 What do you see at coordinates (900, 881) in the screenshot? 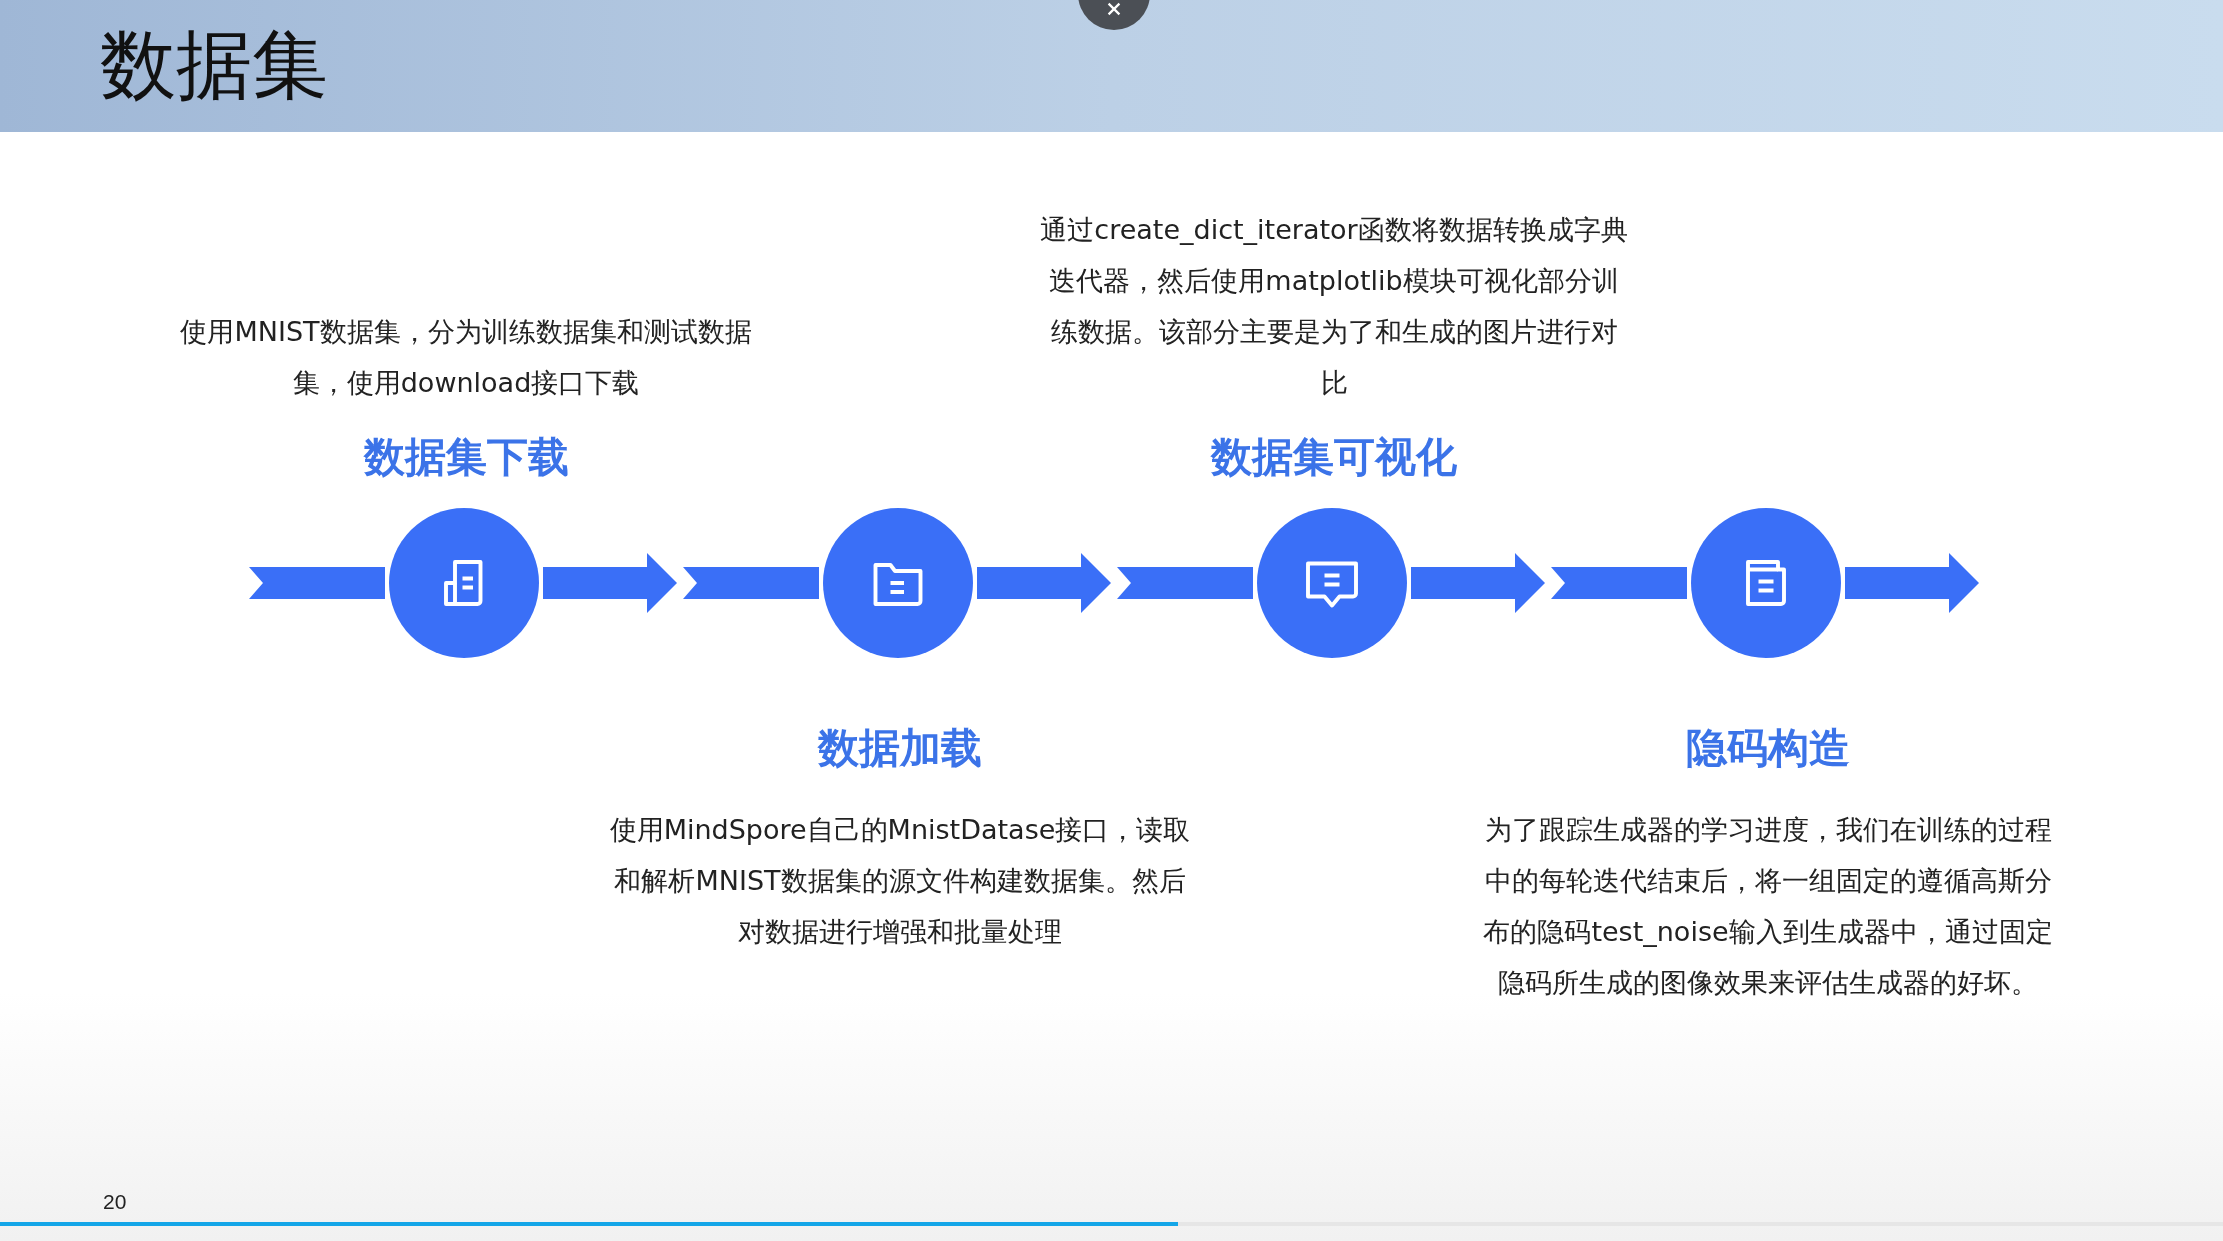
I see `step-description: 使用MindSpore自己的MnistDatase接口，读取和解析MNIST数据集的源文件构建数据集。然后对数据进行增强和批量处理` at bounding box center [900, 881].